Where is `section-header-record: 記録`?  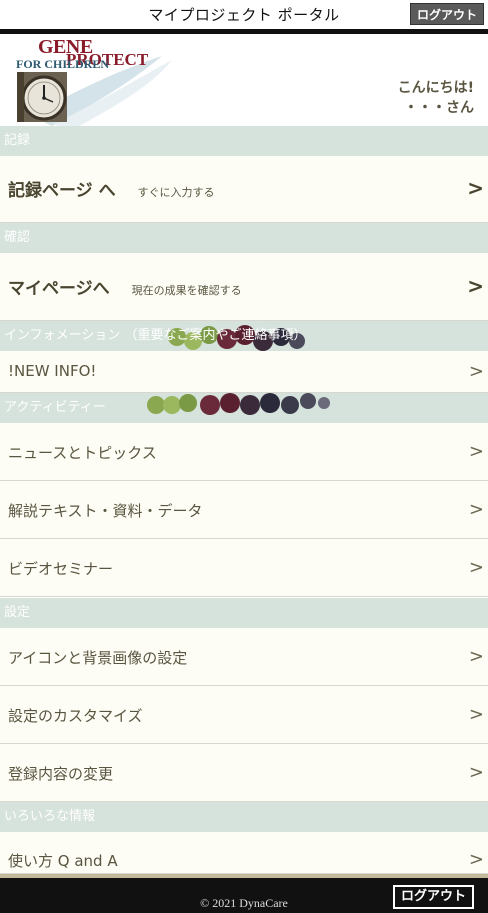 section-header-record: 記録 is located at coordinates (244, 141).